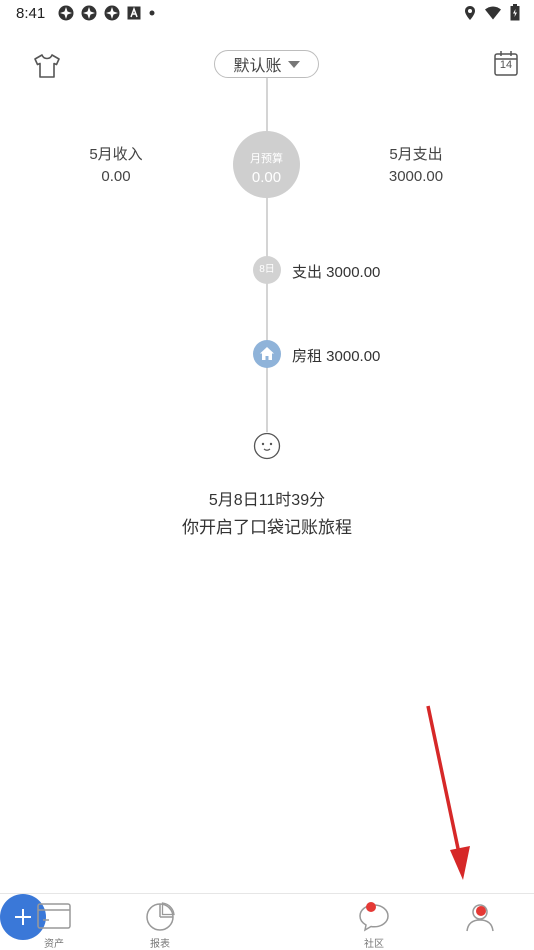 The height and width of the screenshot is (950, 534). I want to click on account-book-selector: 默认账, so click(266, 64).